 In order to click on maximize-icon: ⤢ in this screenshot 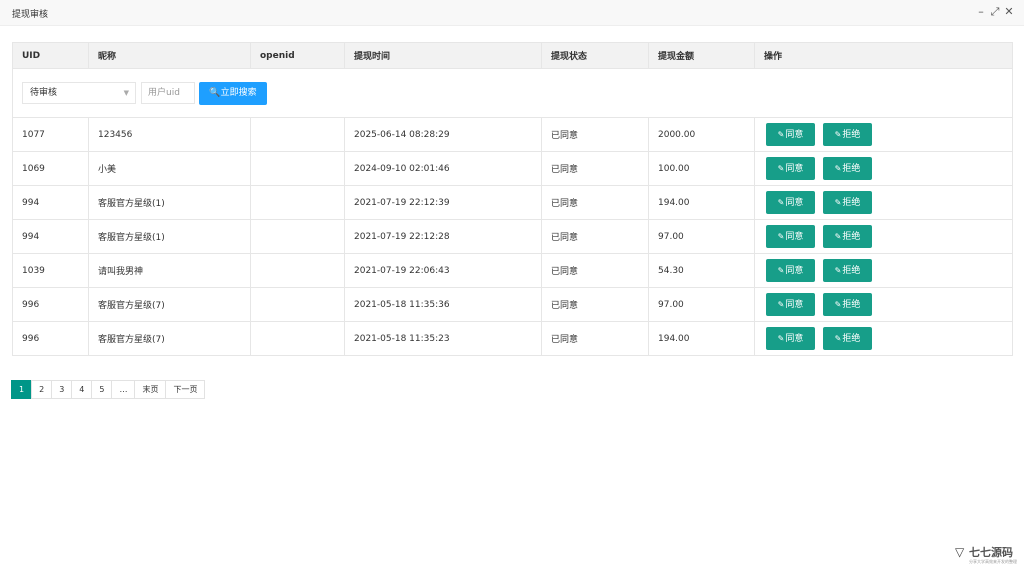, I will do `click(995, 12)`.